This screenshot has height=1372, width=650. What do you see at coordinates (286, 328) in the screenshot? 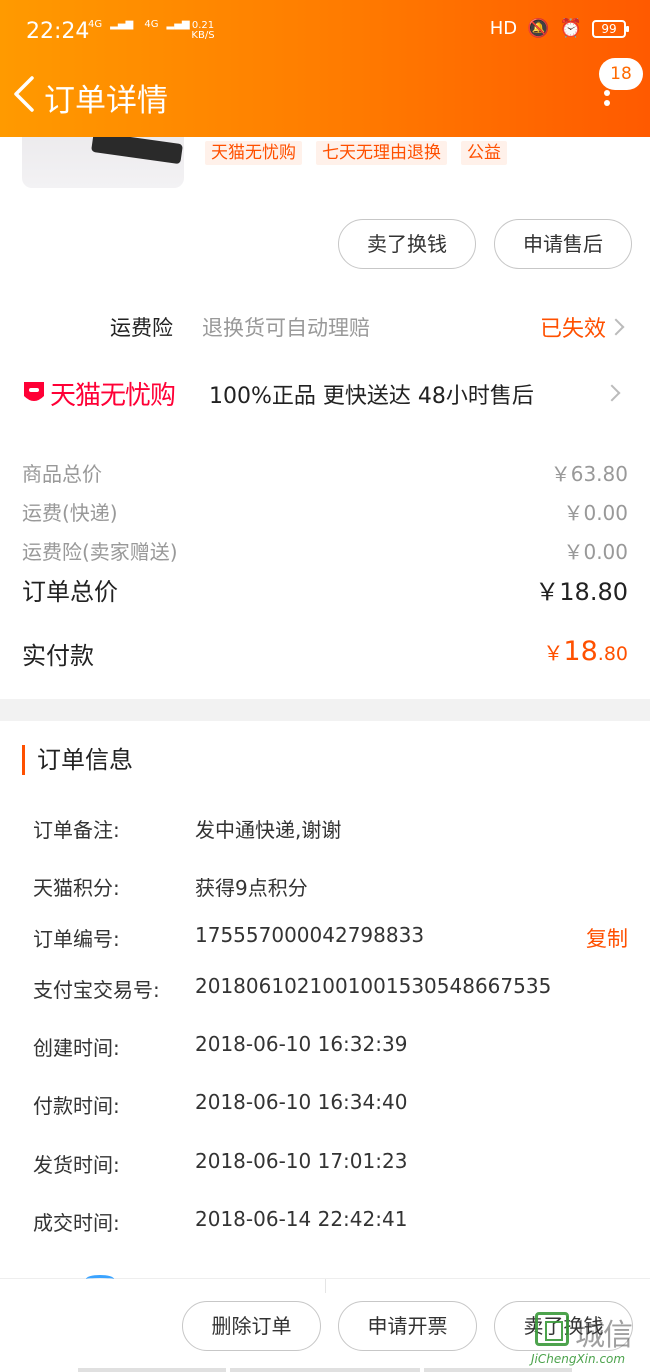
I see `freight-insurance-desc: 退换货可自动理赔` at bounding box center [286, 328].